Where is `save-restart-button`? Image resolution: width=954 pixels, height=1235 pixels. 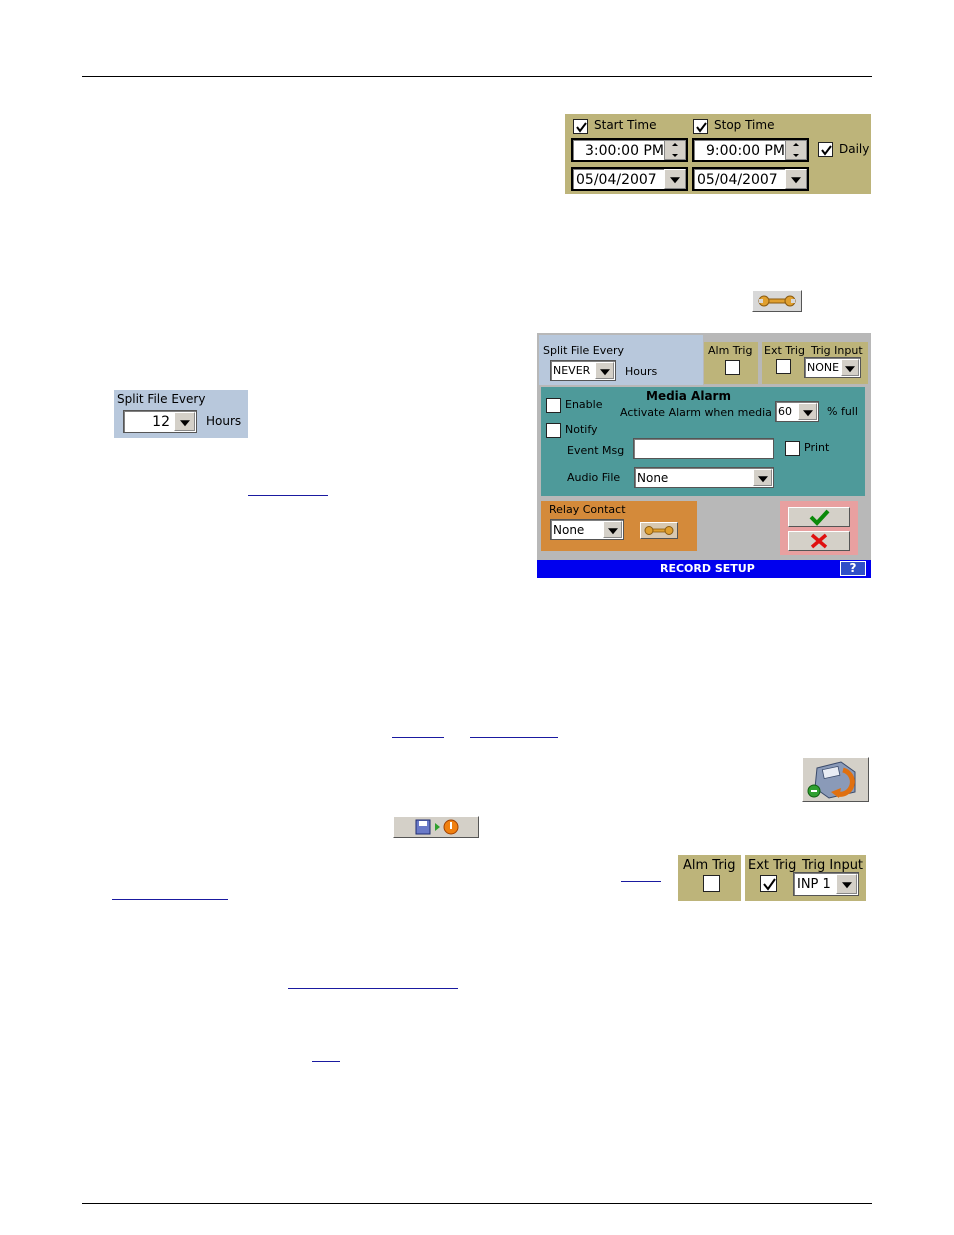
save-restart-button is located at coordinates (835, 779).